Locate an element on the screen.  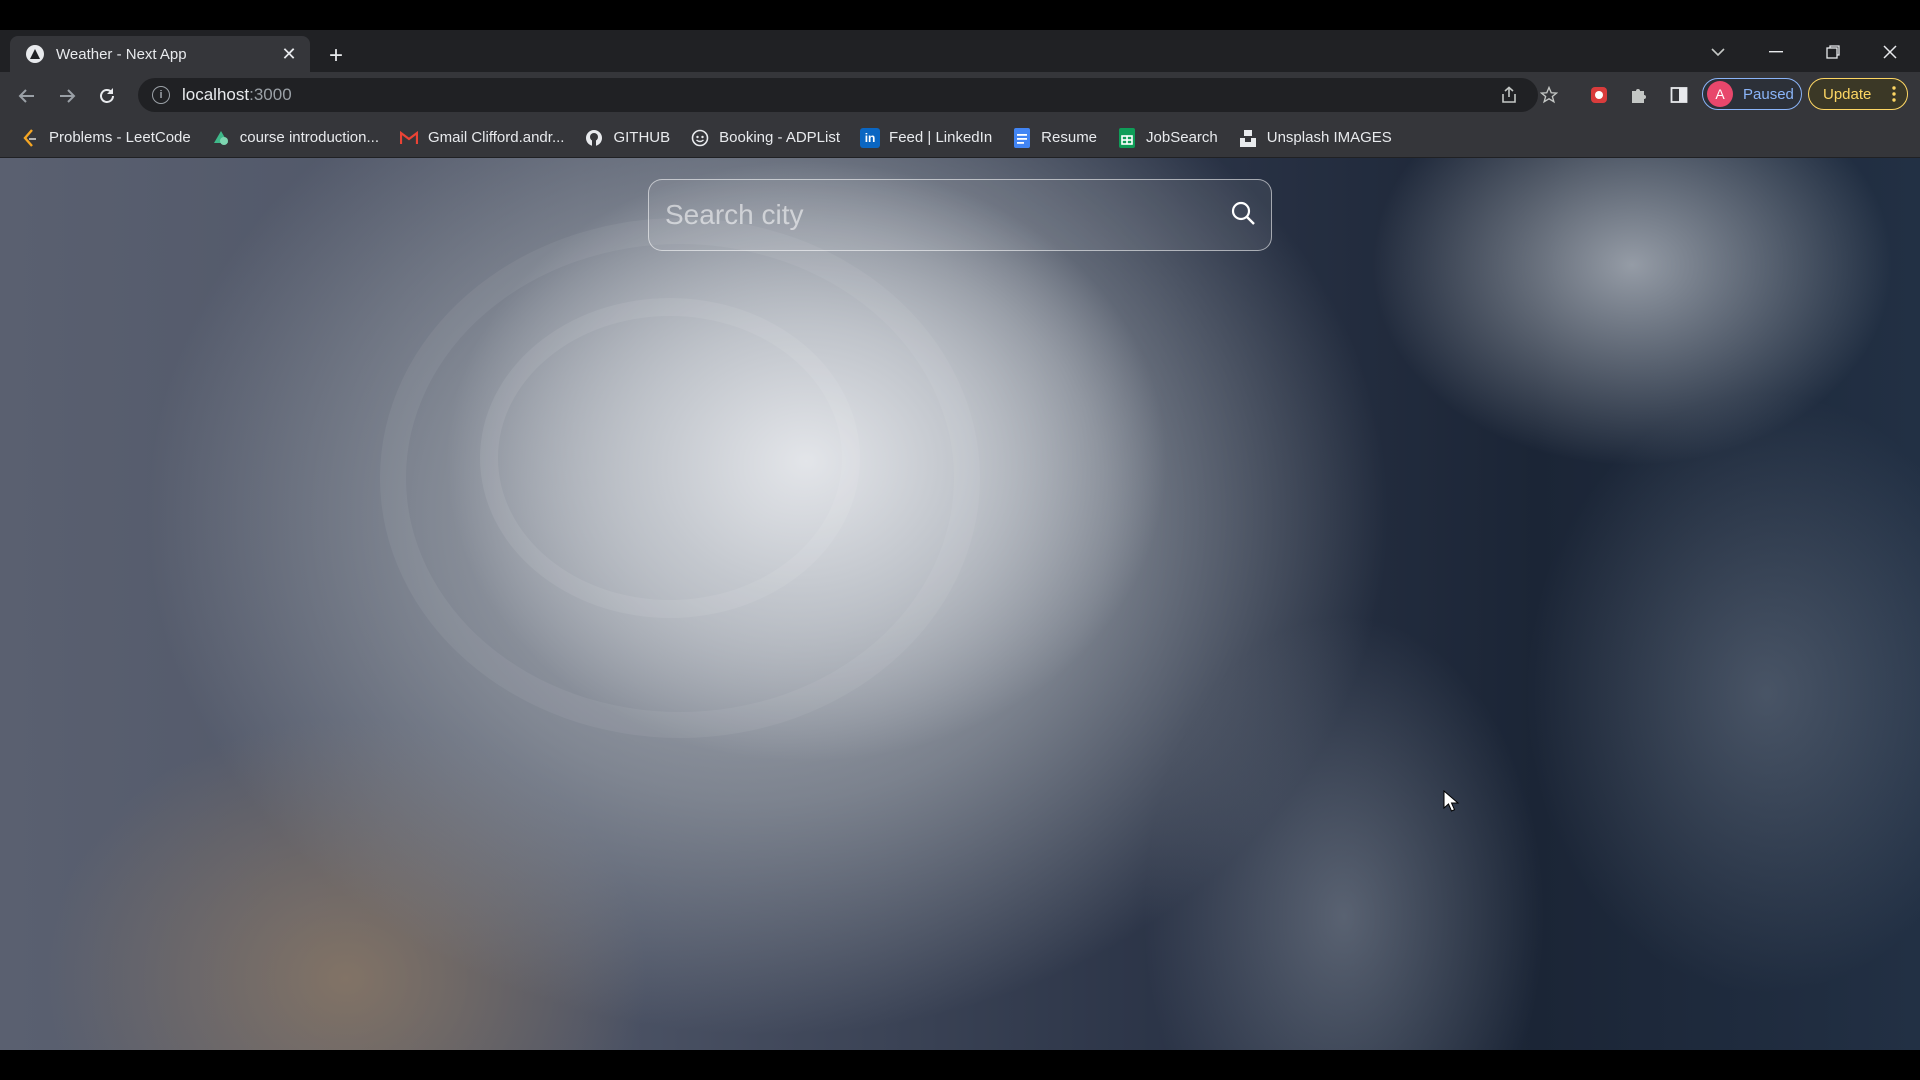
bookmark-leetcode: Problems - LeetCode is located at coordinates (105, 138).